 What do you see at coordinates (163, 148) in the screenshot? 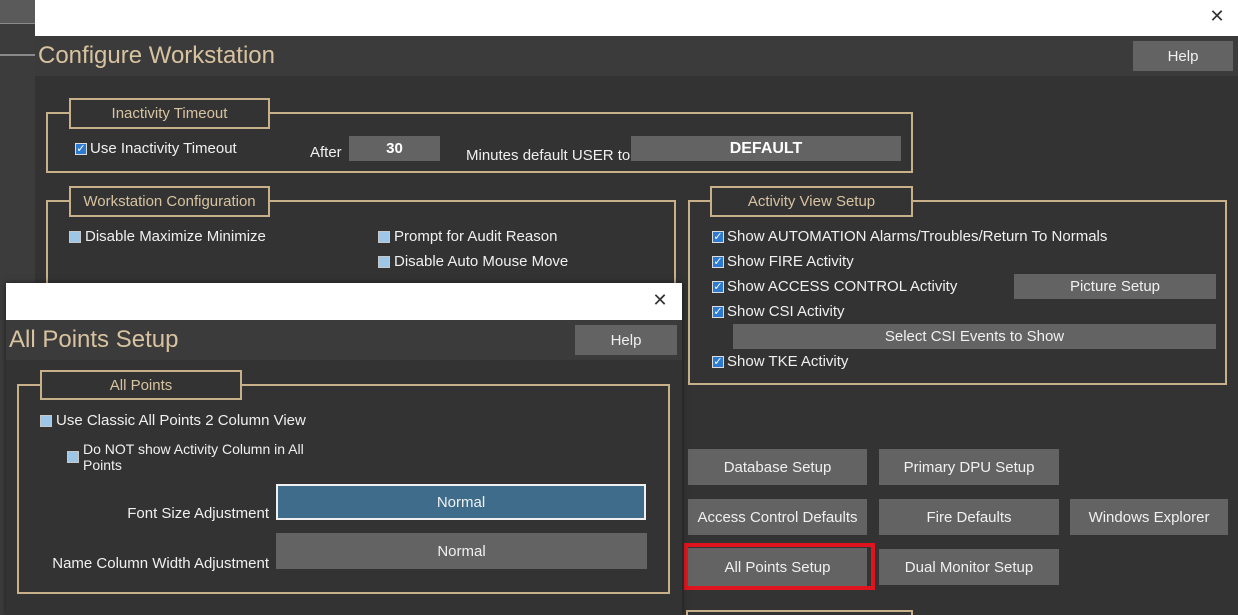
I see `use-inactivity-timeout-label: Use Inactivity Timeout` at bounding box center [163, 148].